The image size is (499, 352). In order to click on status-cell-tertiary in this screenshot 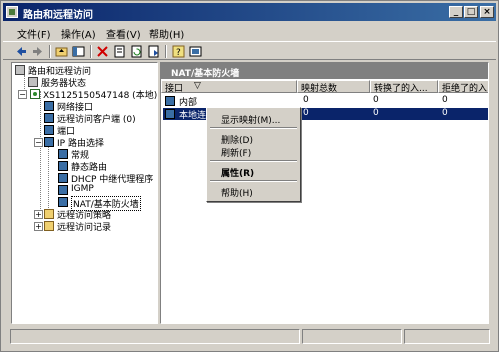, I will do `click(447, 336)`.